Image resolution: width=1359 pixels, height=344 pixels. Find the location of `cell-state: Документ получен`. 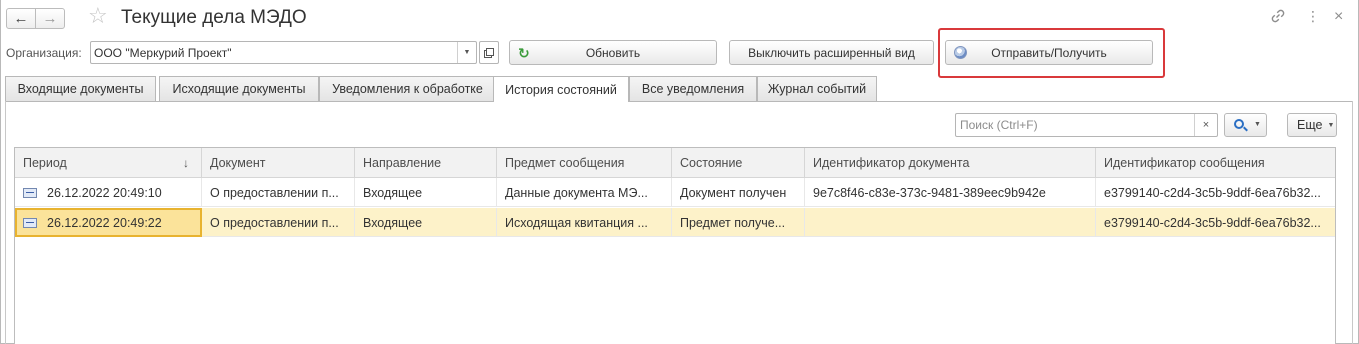

cell-state: Документ получен is located at coordinates (738, 192).